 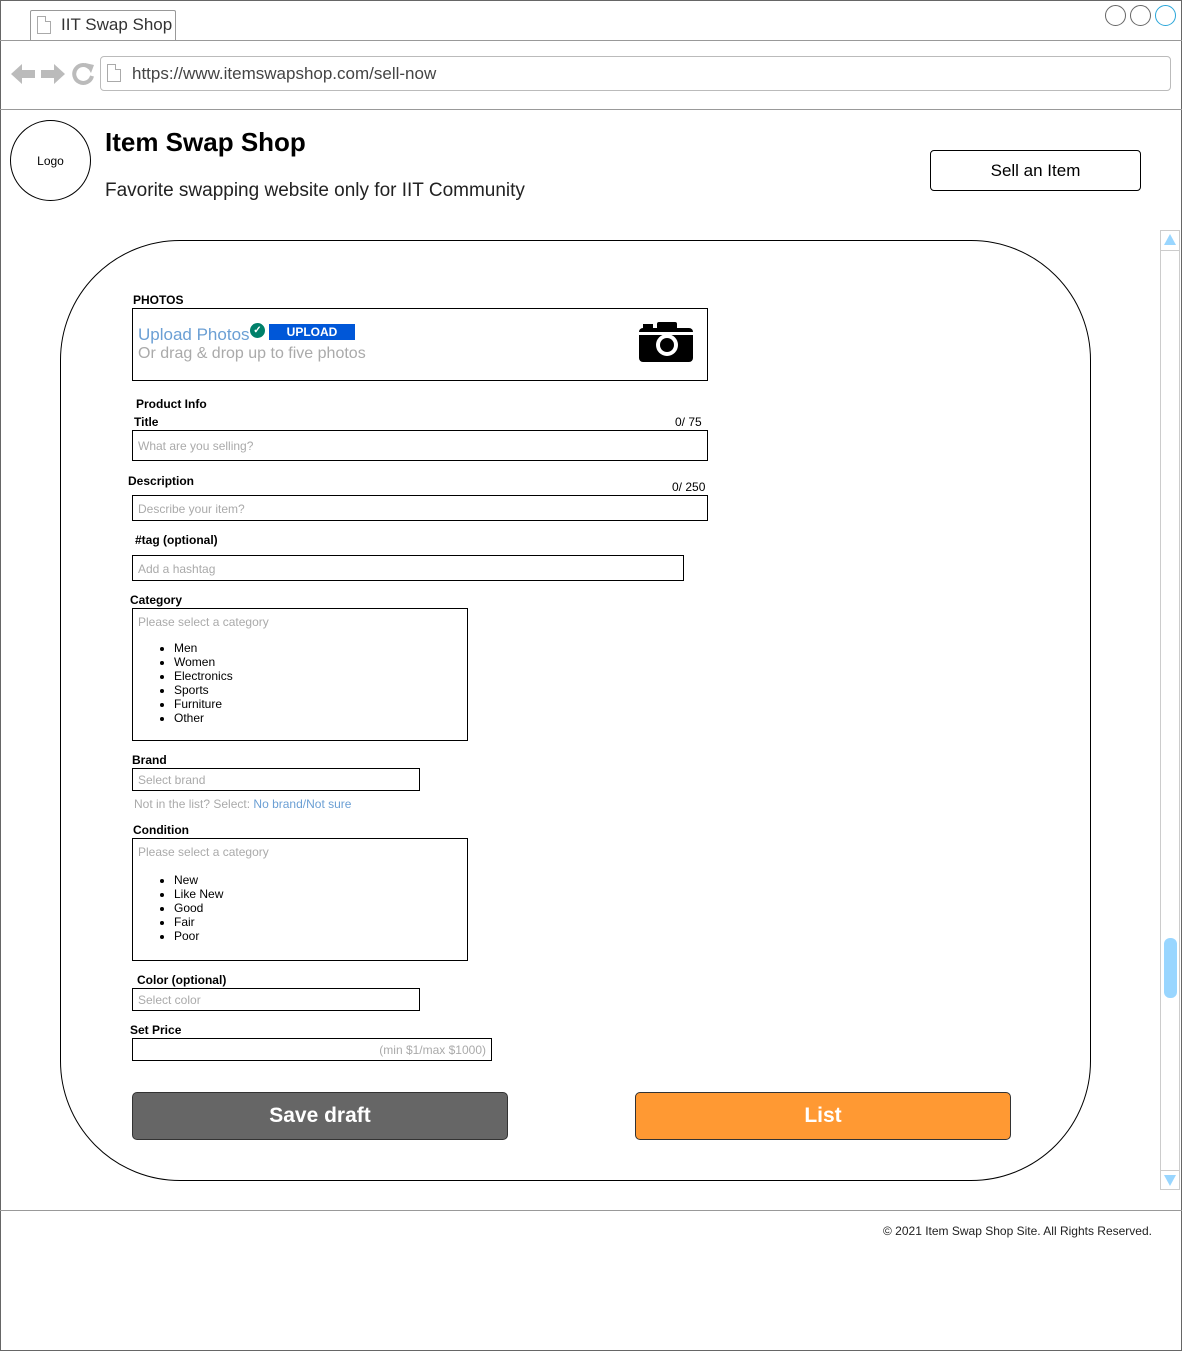 What do you see at coordinates (666, 342) in the screenshot?
I see `camera-icon` at bounding box center [666, 342].